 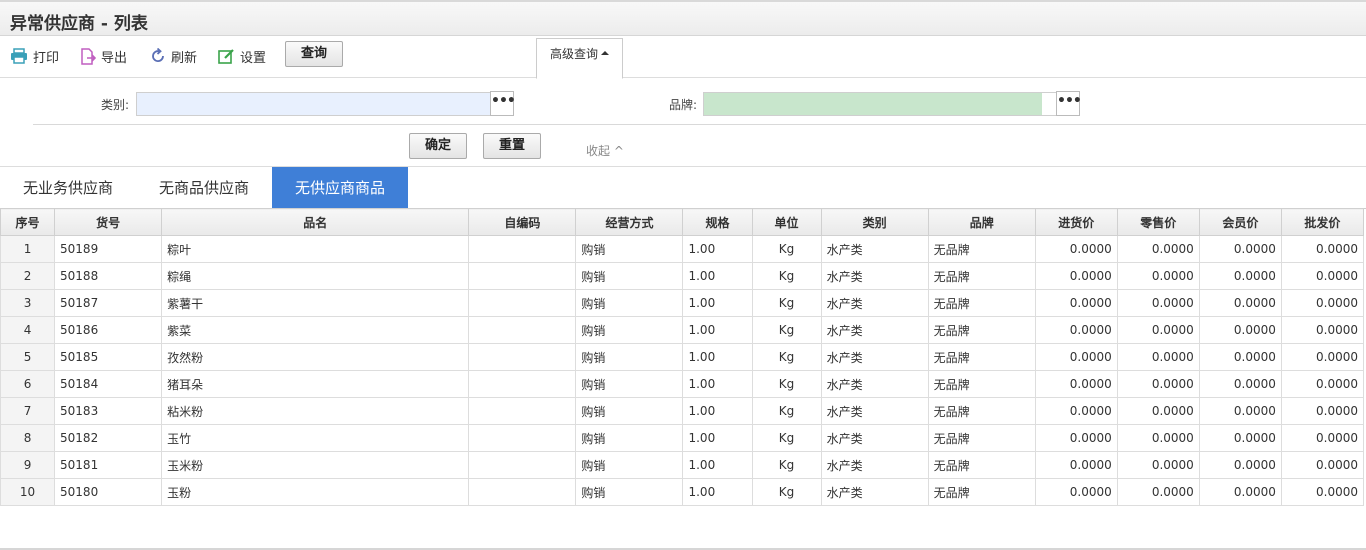 I want to click on brand-label: 品牌:, so click(x=683, y=105).